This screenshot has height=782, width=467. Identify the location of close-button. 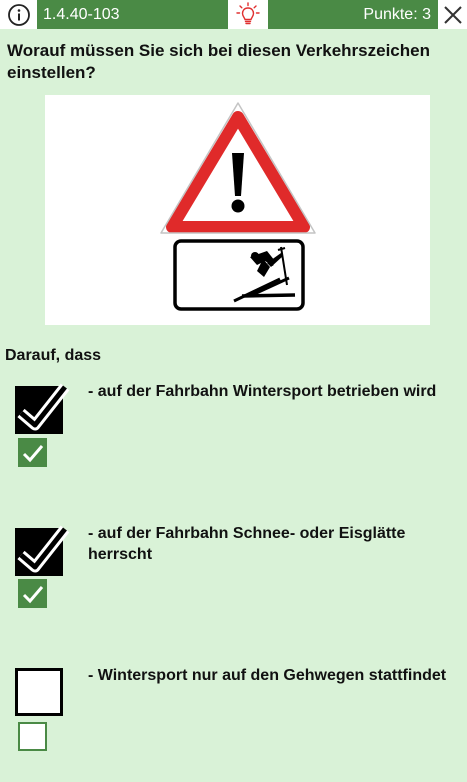
(452, 14).